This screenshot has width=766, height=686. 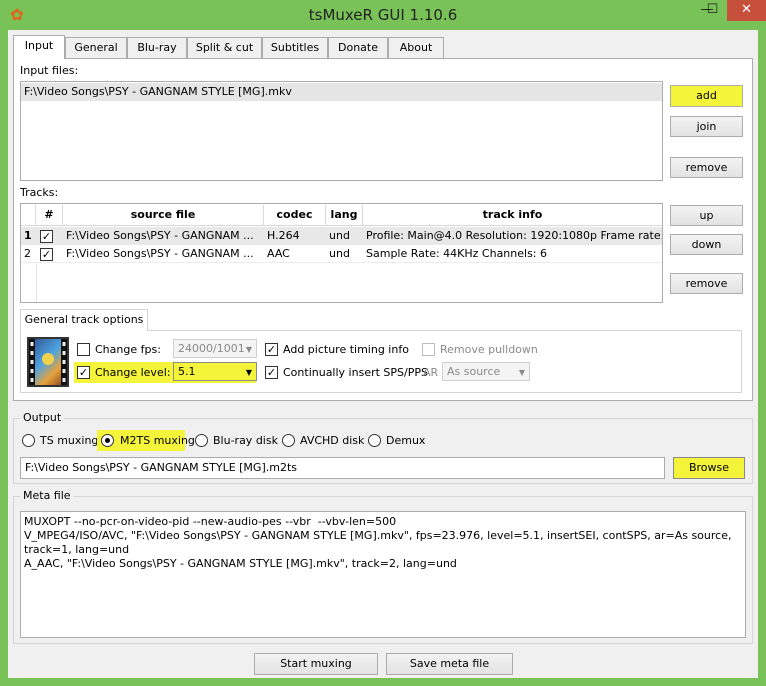 I want to click on track-codec: AAC, so click(x=278, y=253).